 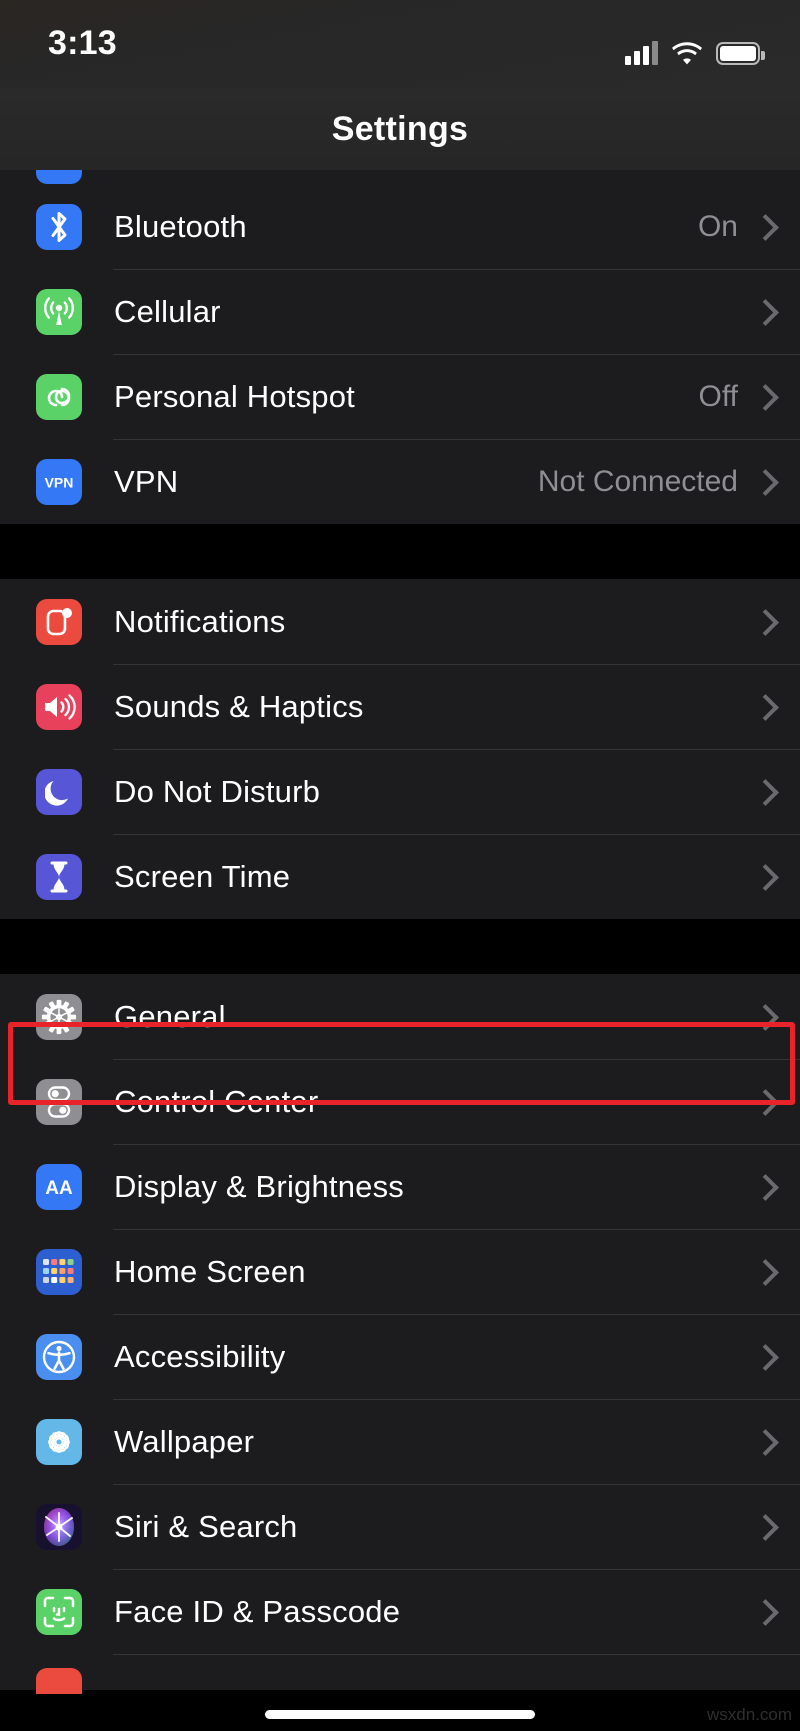 What do you see at coordinates (180, 226) in the screenshot?
I see `settings-row-label: Bluetooth` at bounding box center [180, 226].